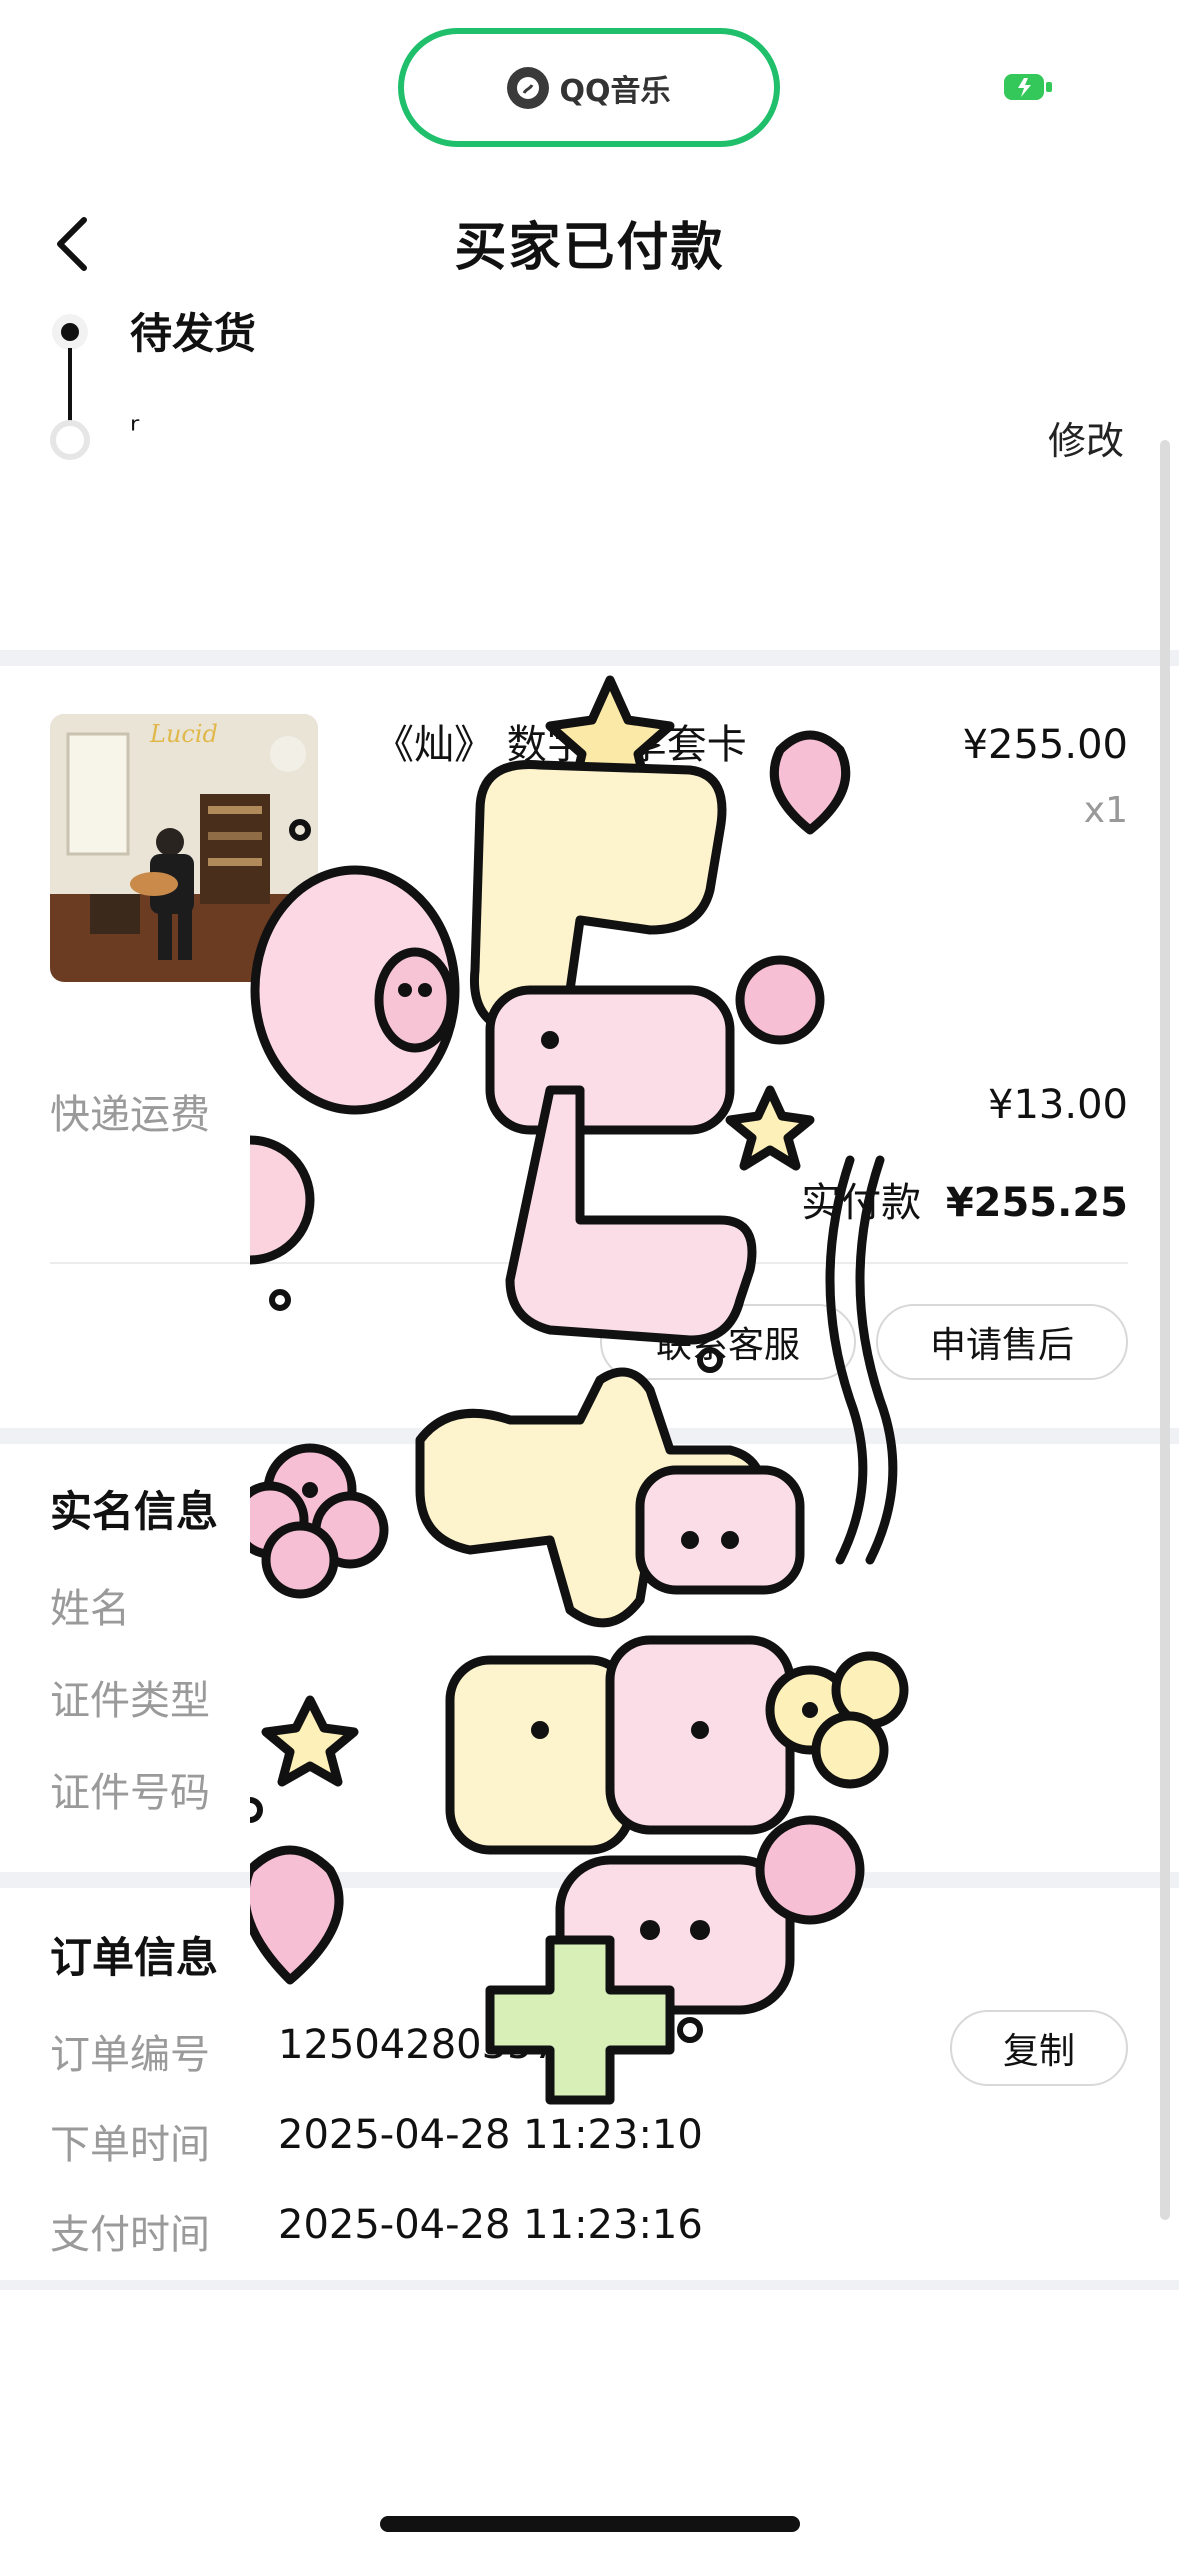 This screenshot has height=2556, width=1179. What do you see at coordinates (130, 1793) in the screenshot?
I see `id-number-label: 证件号码` at bounding box center [130, 1793].